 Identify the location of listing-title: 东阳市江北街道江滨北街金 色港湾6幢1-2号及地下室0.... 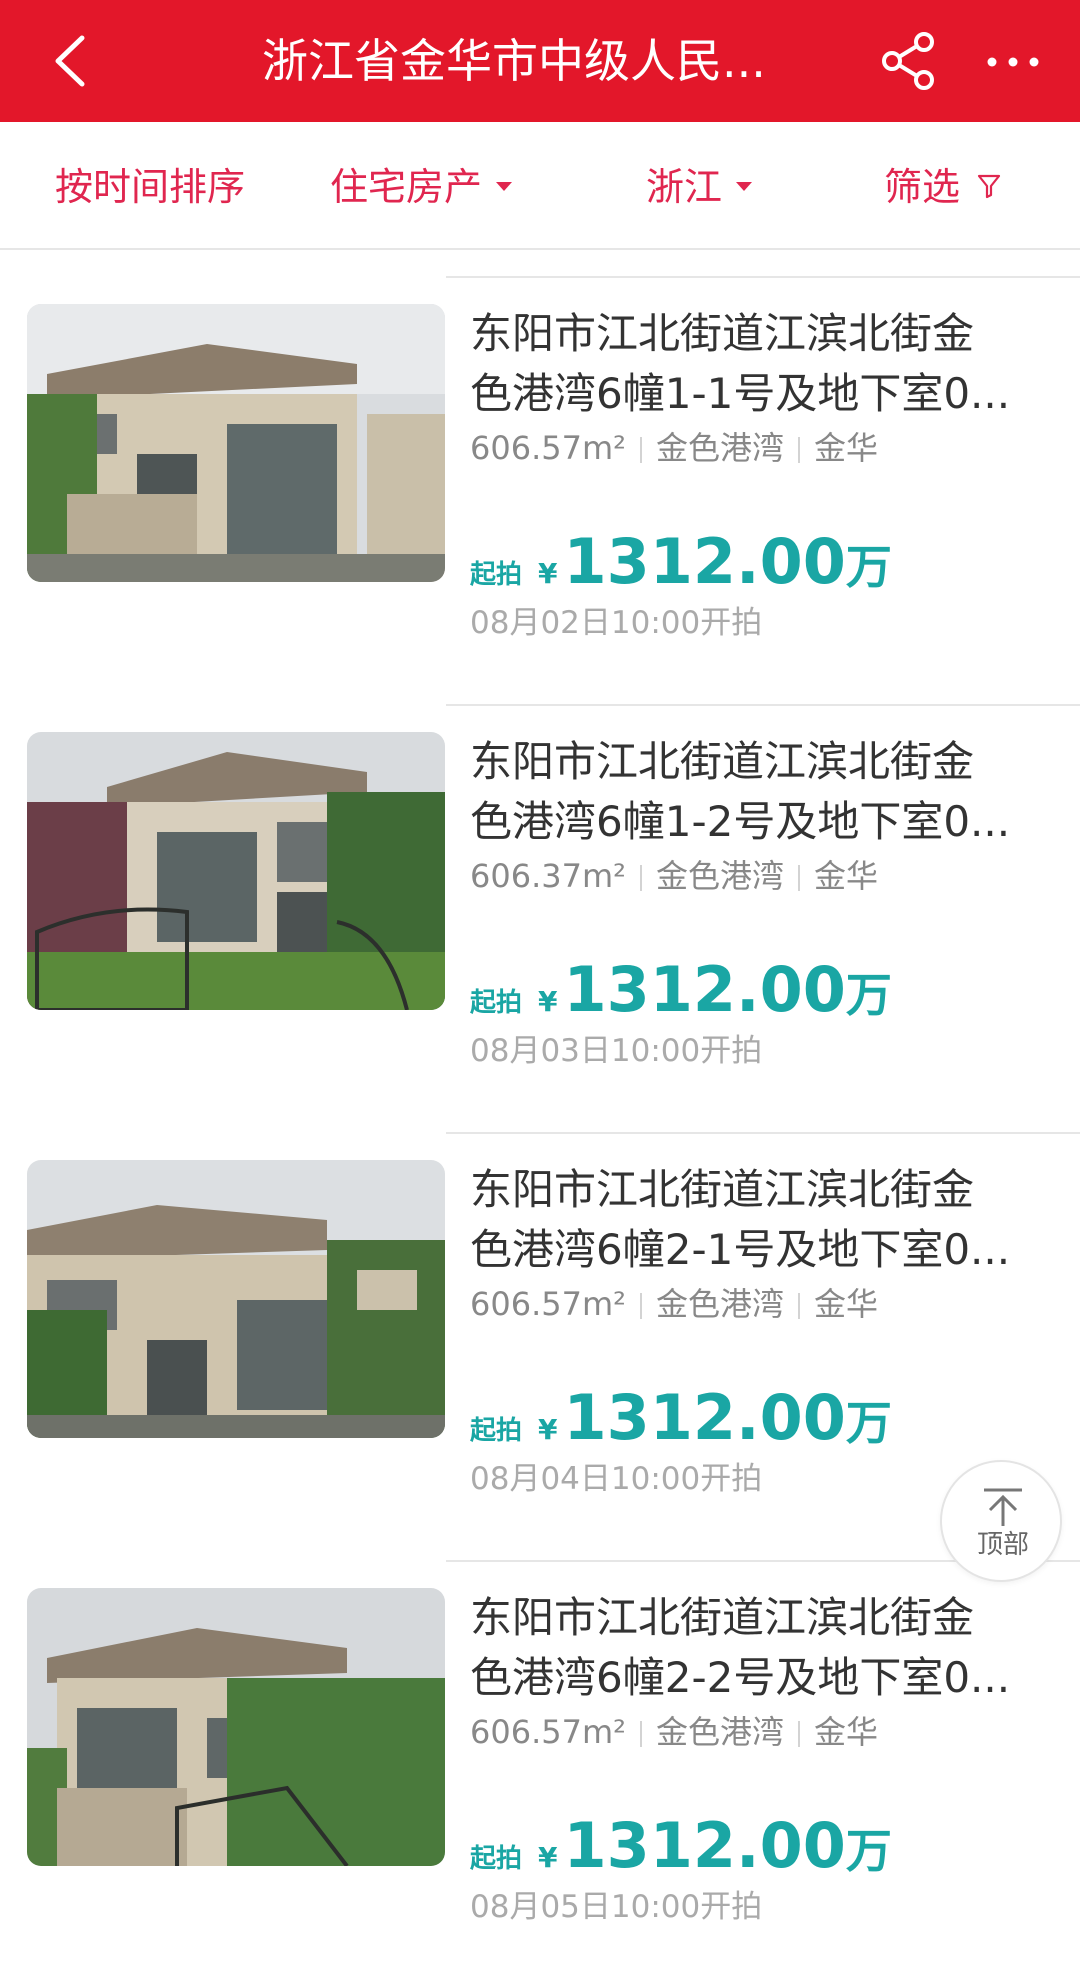
(755, 792).